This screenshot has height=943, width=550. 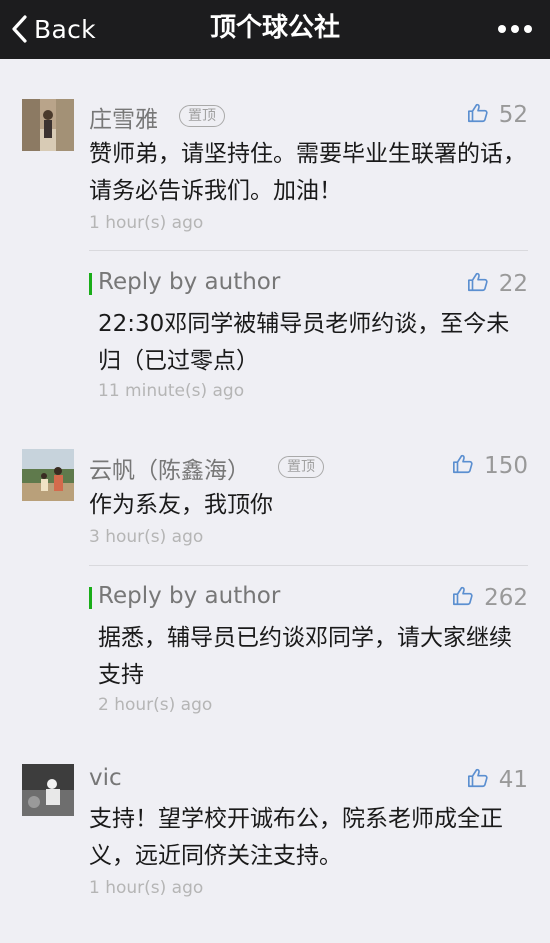 I want to click on more-button, so click(x=515, y=29).